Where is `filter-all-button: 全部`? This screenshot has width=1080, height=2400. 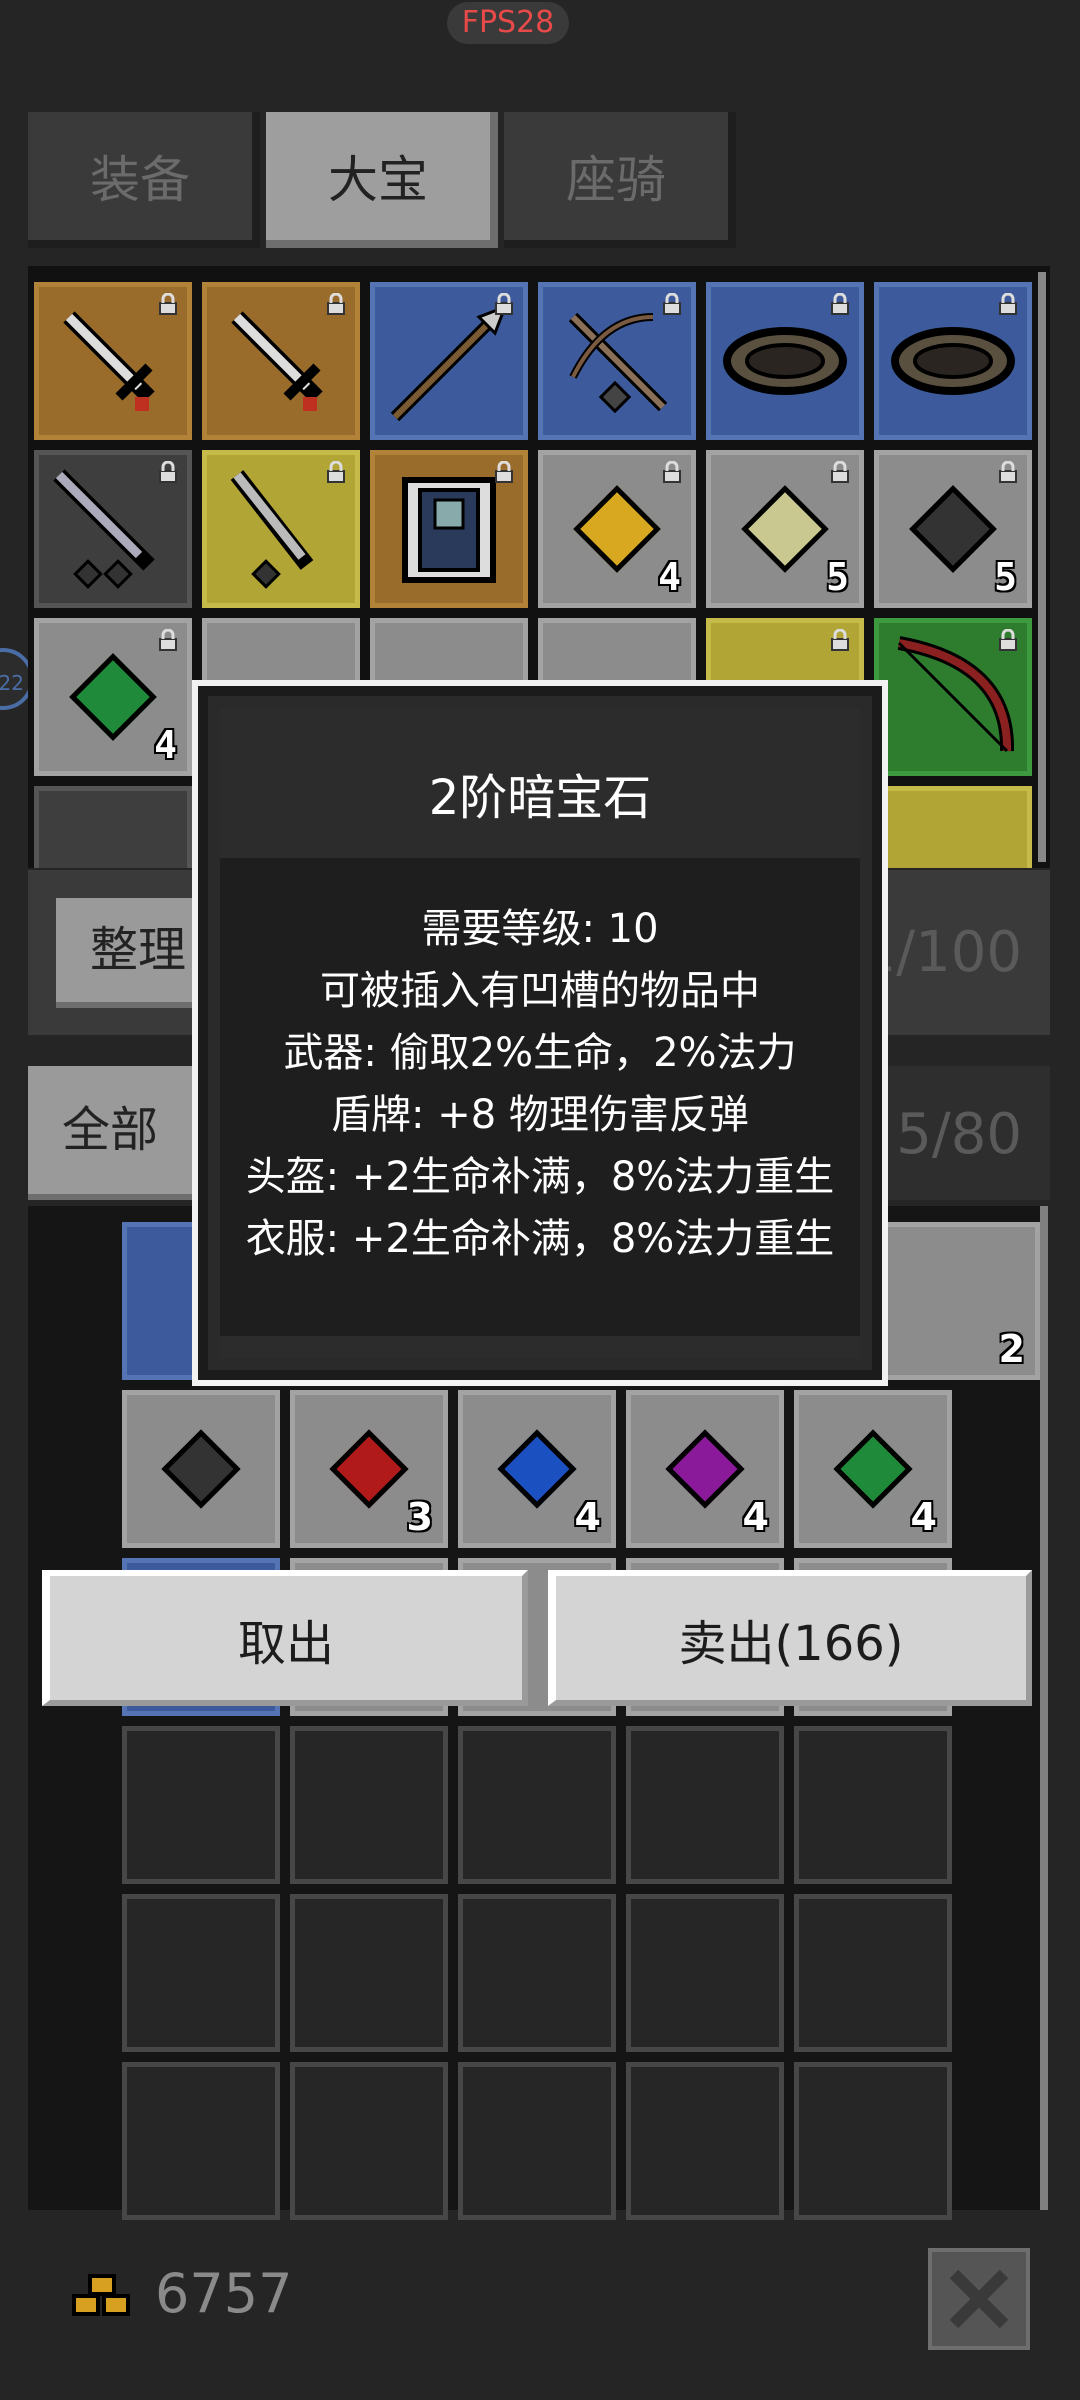 filter-all-button: 全部 is located at coordinates (113, 1133).